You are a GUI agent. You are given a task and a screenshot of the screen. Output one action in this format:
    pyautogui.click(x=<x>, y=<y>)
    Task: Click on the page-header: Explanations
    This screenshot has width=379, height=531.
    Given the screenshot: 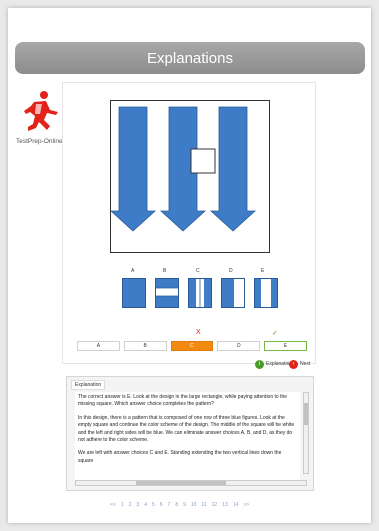 What is the action you would take?
    pyautogui.click(x=190, y=58)
    